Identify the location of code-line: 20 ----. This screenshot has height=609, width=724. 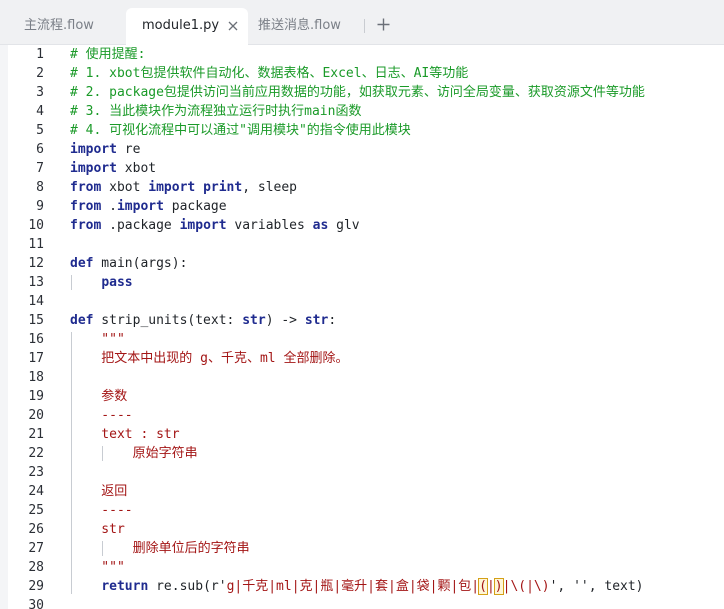
(362, 415).